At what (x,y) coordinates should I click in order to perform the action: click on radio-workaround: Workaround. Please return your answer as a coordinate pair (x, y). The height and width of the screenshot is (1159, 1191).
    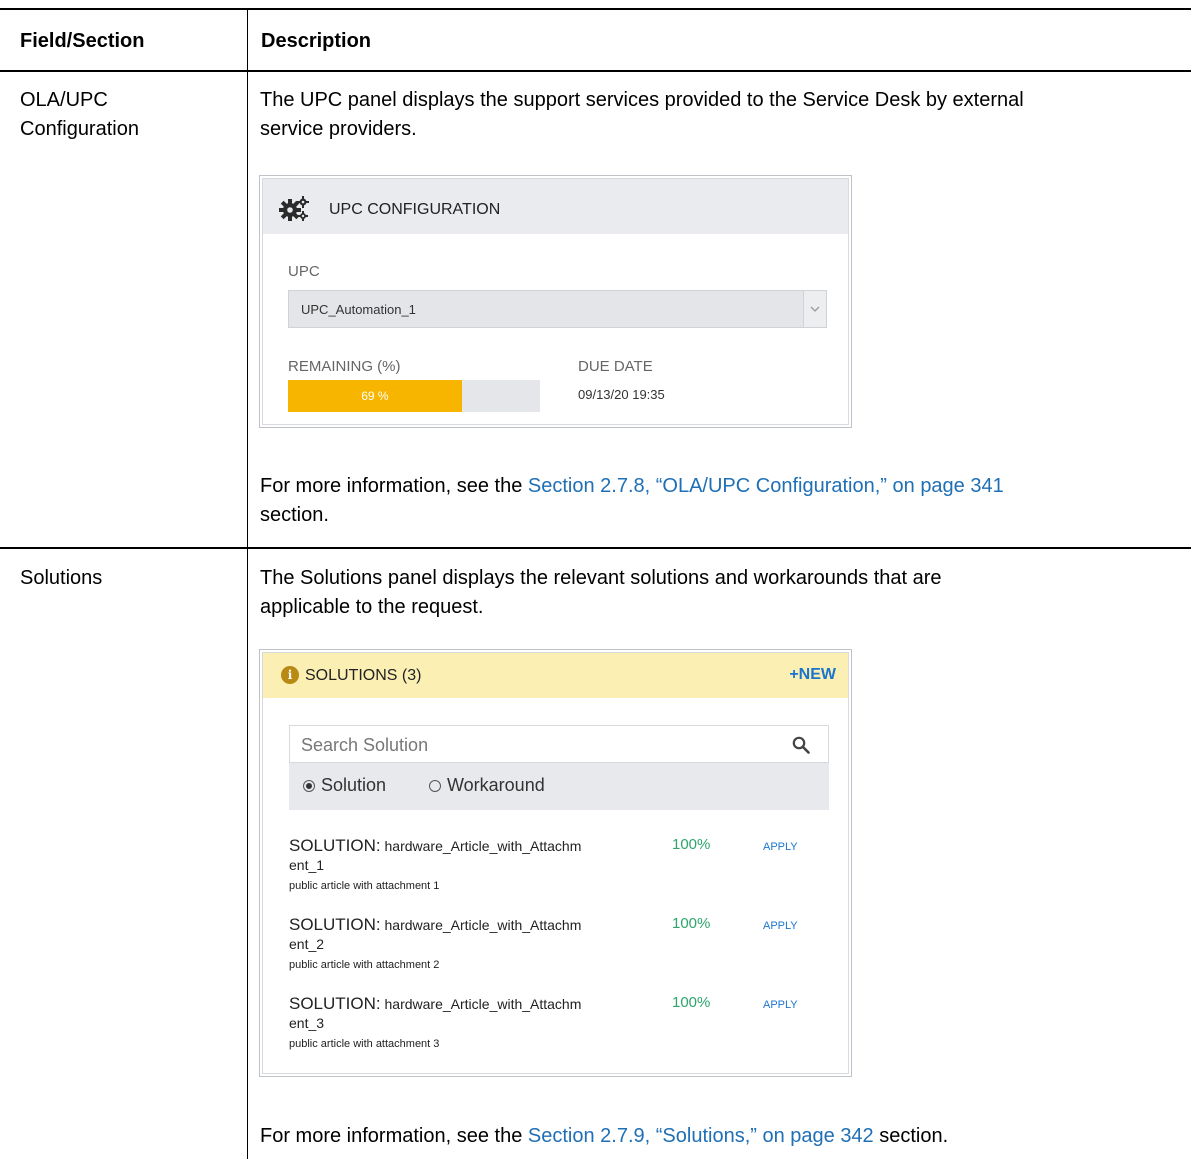
    Looking at the image, I should click on (487, 785).